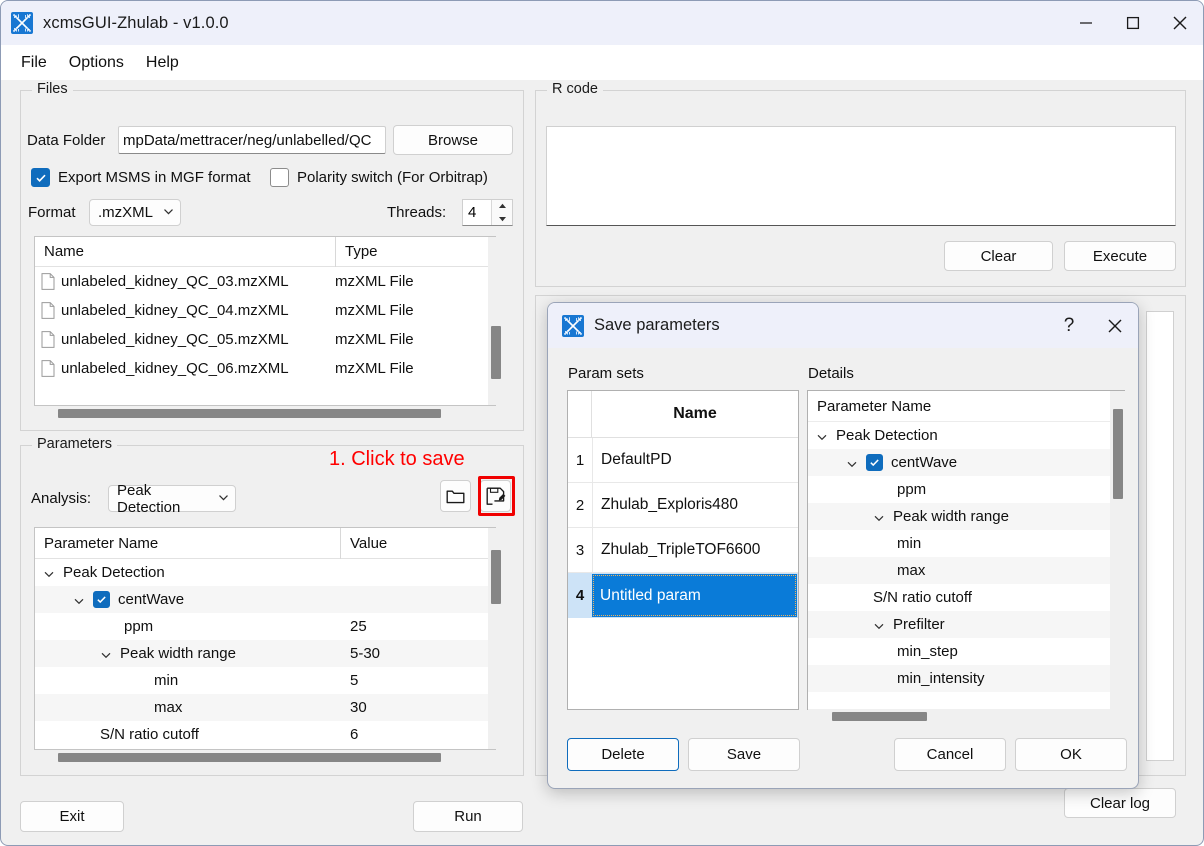  I want to click on title-bar: xcmsGUI-Zhulab - v1.0.0, so click(602, 23).